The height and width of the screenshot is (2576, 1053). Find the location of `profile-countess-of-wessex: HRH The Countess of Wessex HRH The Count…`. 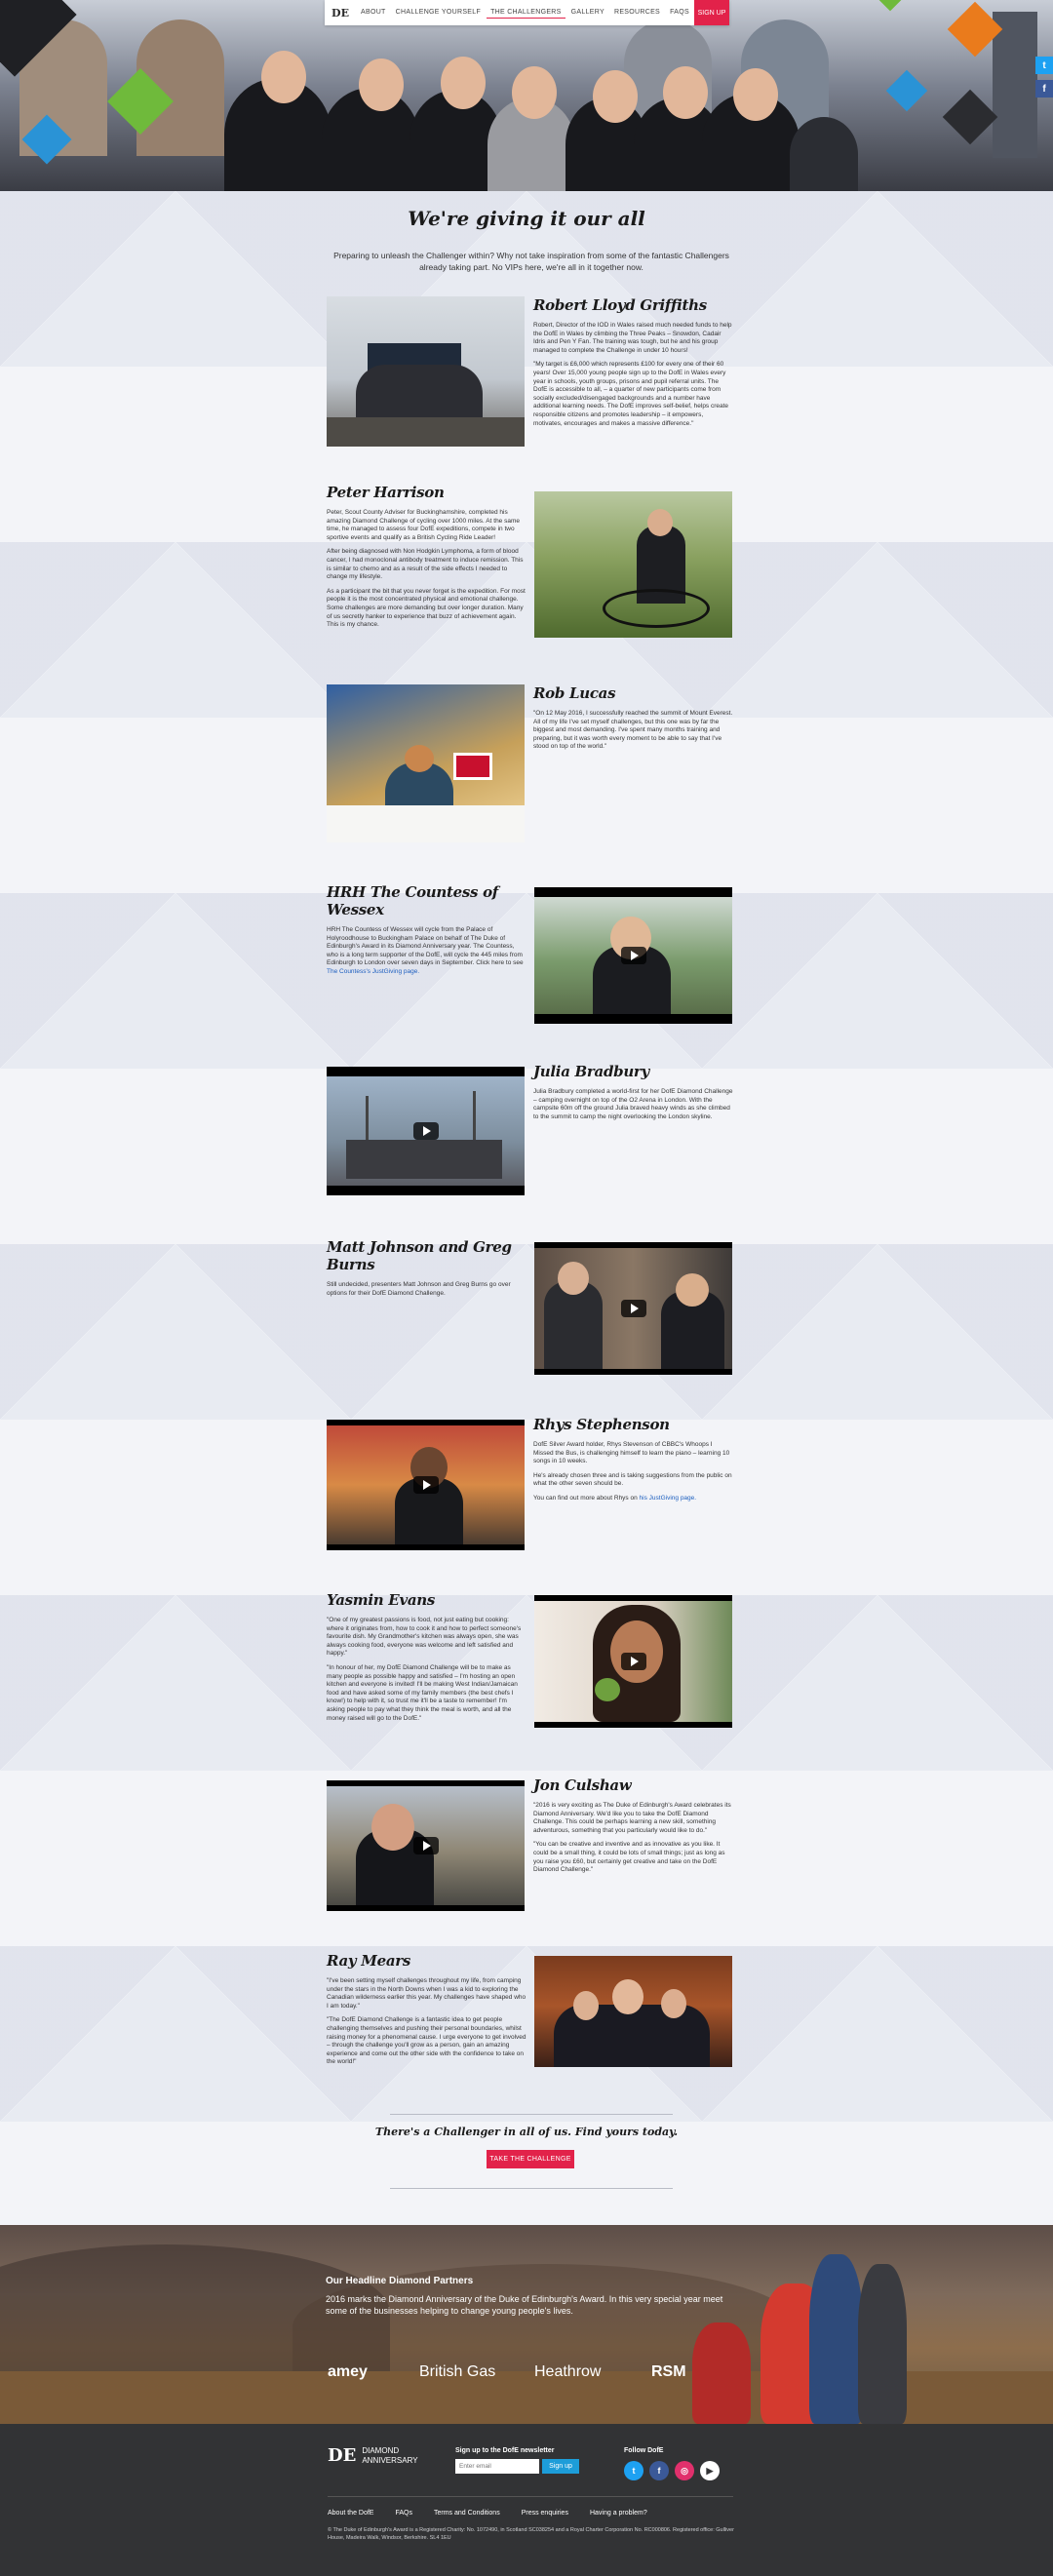

profile-countess-of-wessex: HRH The Countess of Wessex HRH The Count… is located at coordinates (530, 956).